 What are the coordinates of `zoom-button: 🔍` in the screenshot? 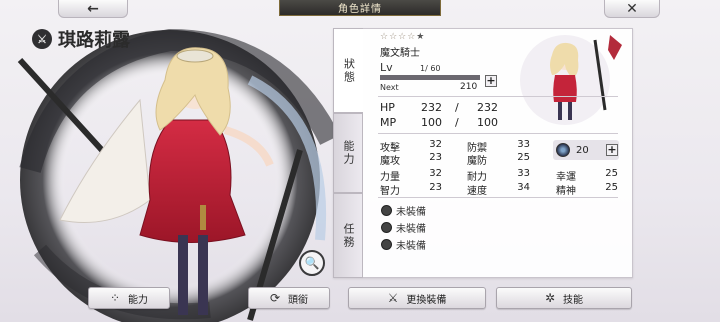 It's located at (312, 263).